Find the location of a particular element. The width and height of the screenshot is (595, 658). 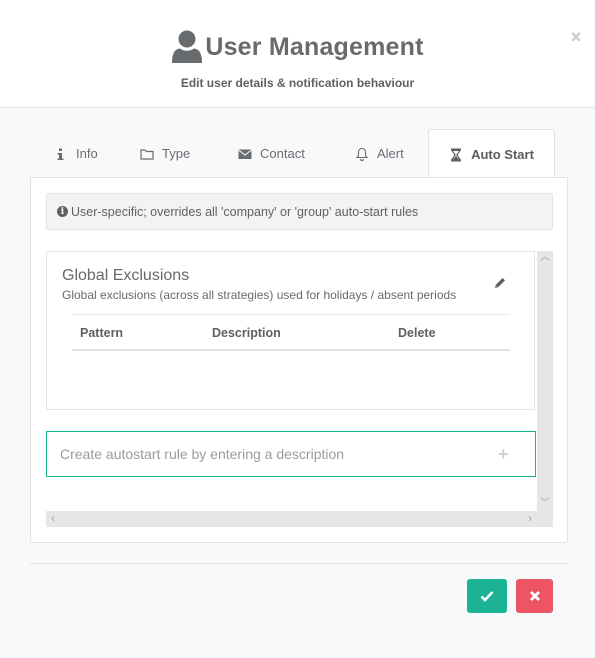

tab-label: Alert is located at coordinates (390, 153).